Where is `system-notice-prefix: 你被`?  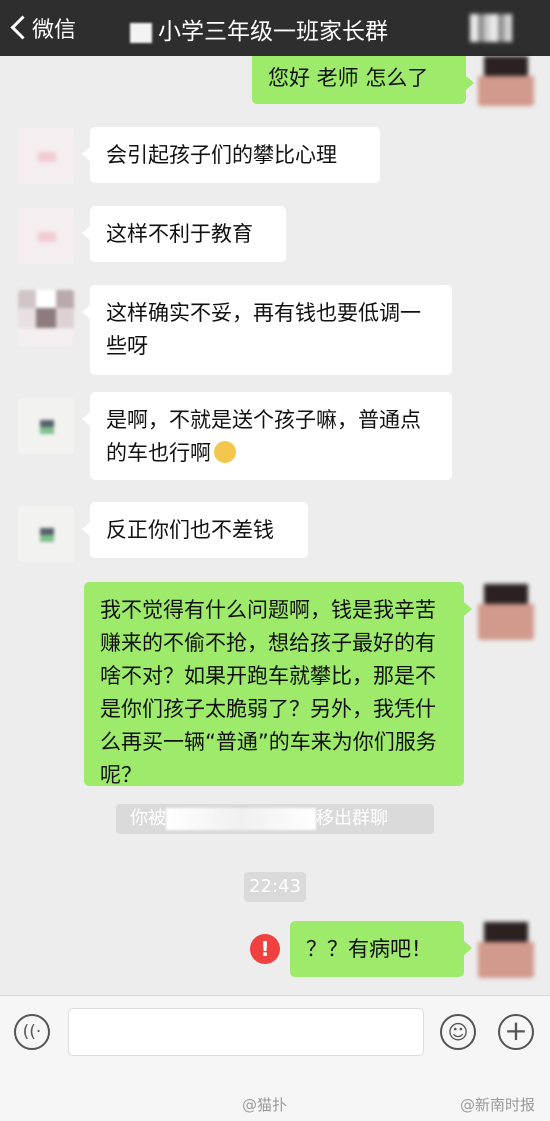
system-notice-prefix: 你被 is located at coordinates (148, 818).